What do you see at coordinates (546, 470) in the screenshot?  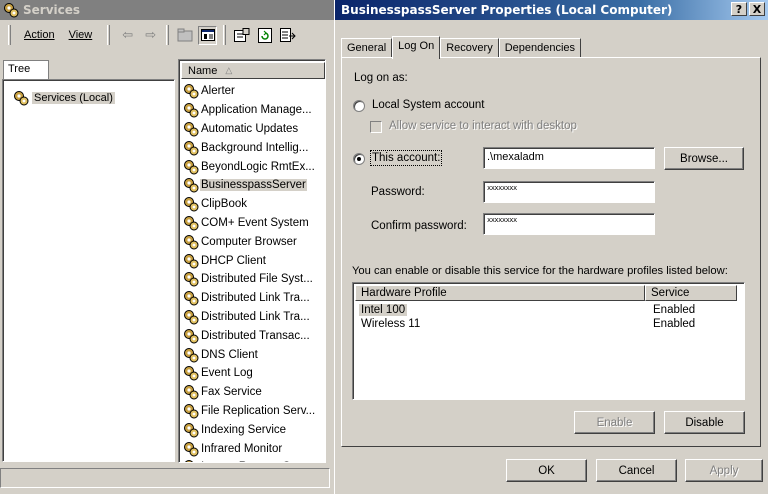 I see `ok-button: OK` at bounding box center [546, 470].